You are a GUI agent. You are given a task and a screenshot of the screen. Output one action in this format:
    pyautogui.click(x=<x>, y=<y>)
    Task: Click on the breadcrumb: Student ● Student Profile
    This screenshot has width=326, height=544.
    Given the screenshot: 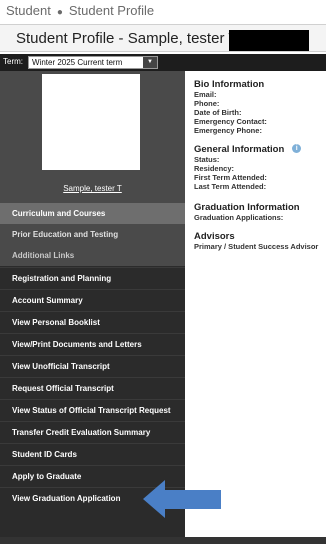 What is the action you would take?
    pyautogui.click(x=80, y=10)
    